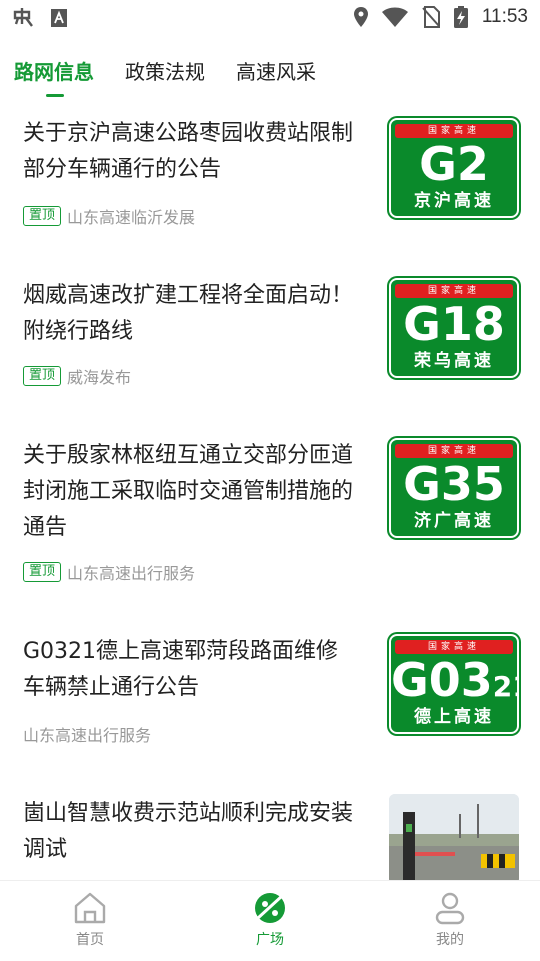 This screenshot has height=961, width=540. What do you see at coordinates (90, 940) in the screenshot?
I see `nav-home-label: 首页` at bounding box center [90, 940].